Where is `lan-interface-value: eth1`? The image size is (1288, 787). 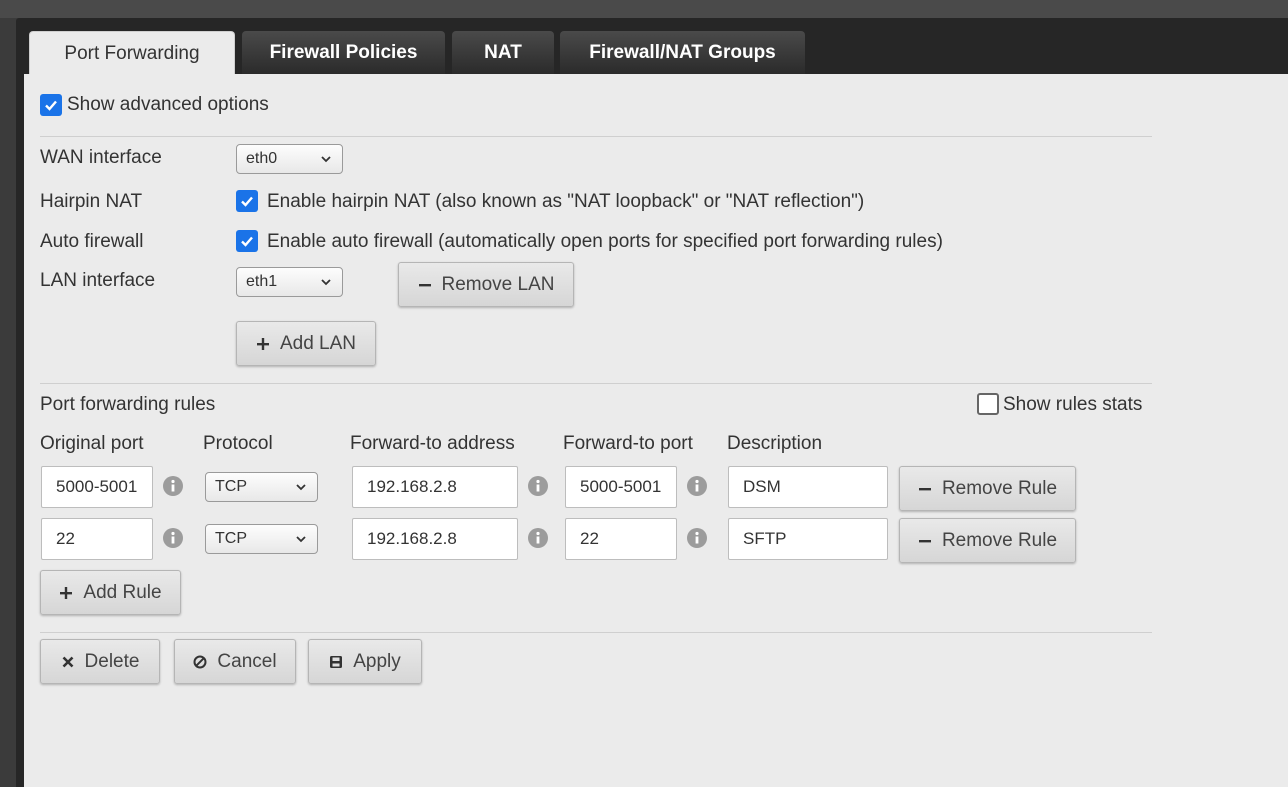
lan-interface-value: eth1 is located at coordinates (262, 281).